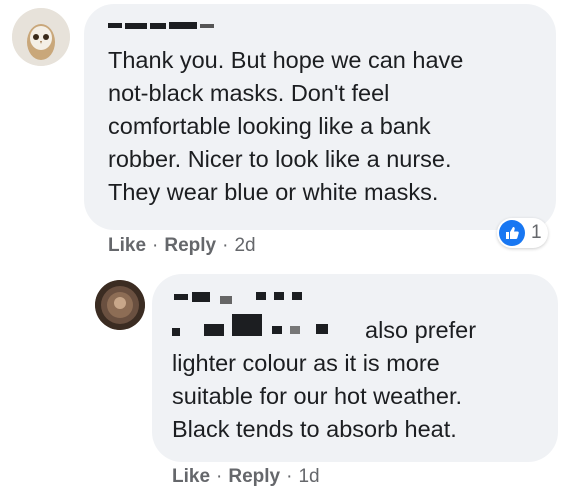 The image size is (582, 500). I want to click on reply-comment-actions: Like · Reply · 1d, so click(246, 477).